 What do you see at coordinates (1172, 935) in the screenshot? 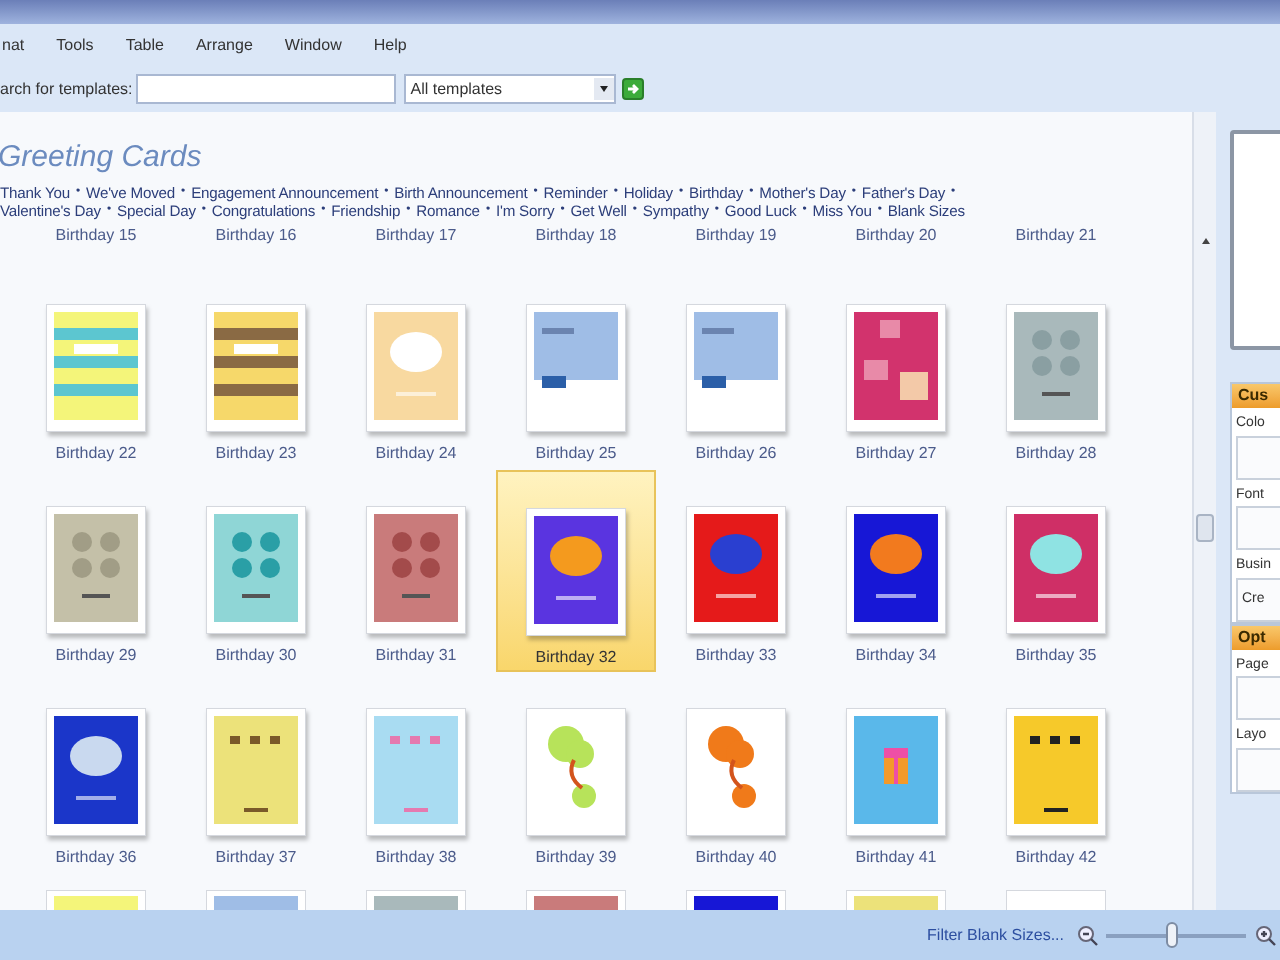
I see `slider-thumb` at bounding box center [1172, 935].